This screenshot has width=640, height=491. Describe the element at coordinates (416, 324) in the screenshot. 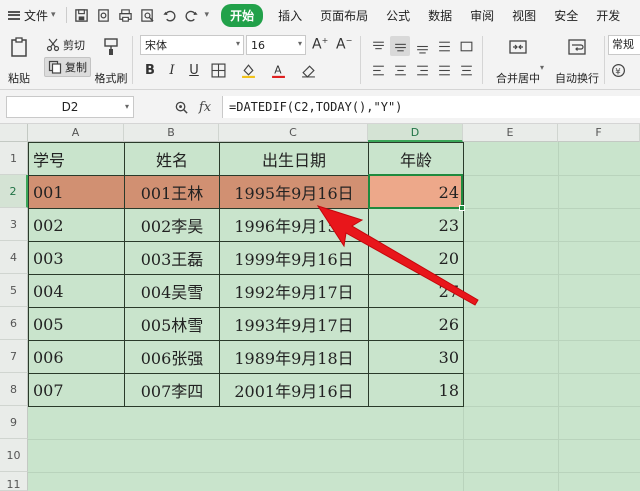

I see `cell-age: 26` at that location.